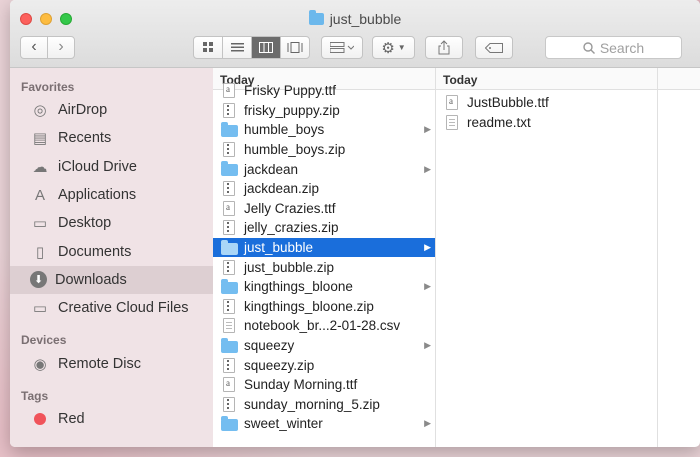 The image size is (700, 457). I want to click on column-header-empty, so click(679, 79).